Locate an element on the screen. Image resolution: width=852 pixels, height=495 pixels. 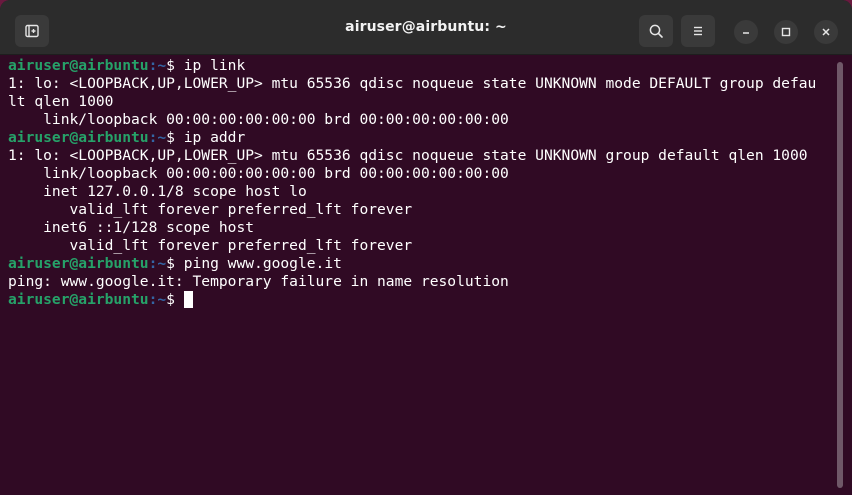
scrollbar-track is located at coordinates (840, 275).